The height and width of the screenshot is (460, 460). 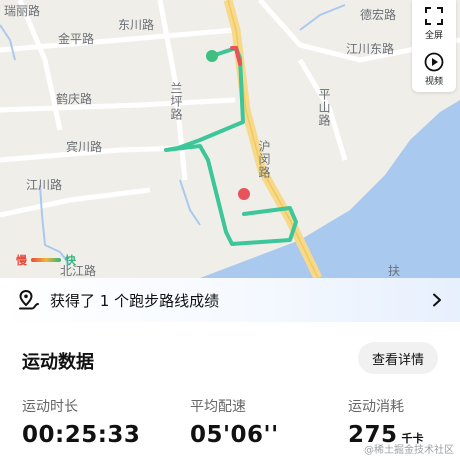 I want to click on main-road, so click(x=273, y=139).